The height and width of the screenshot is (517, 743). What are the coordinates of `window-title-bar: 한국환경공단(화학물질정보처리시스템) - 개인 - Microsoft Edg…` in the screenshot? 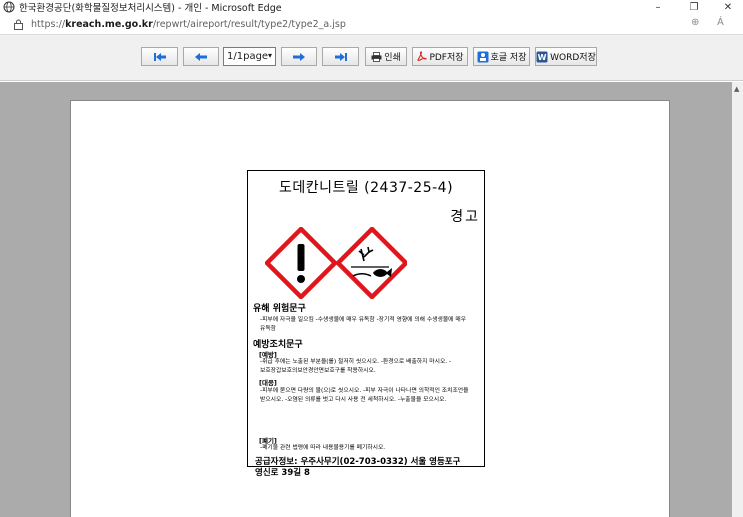 It's located at (371, 7).